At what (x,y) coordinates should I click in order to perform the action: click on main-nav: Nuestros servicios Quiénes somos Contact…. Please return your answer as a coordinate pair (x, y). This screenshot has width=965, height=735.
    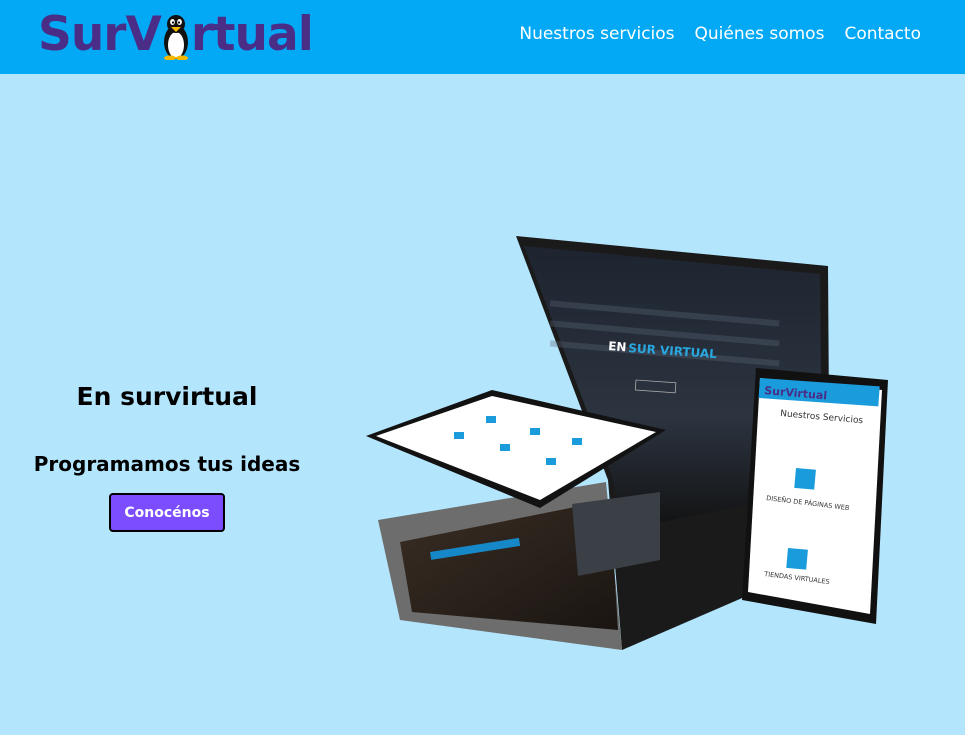
    Looking at the image, I should click on (720, 34).